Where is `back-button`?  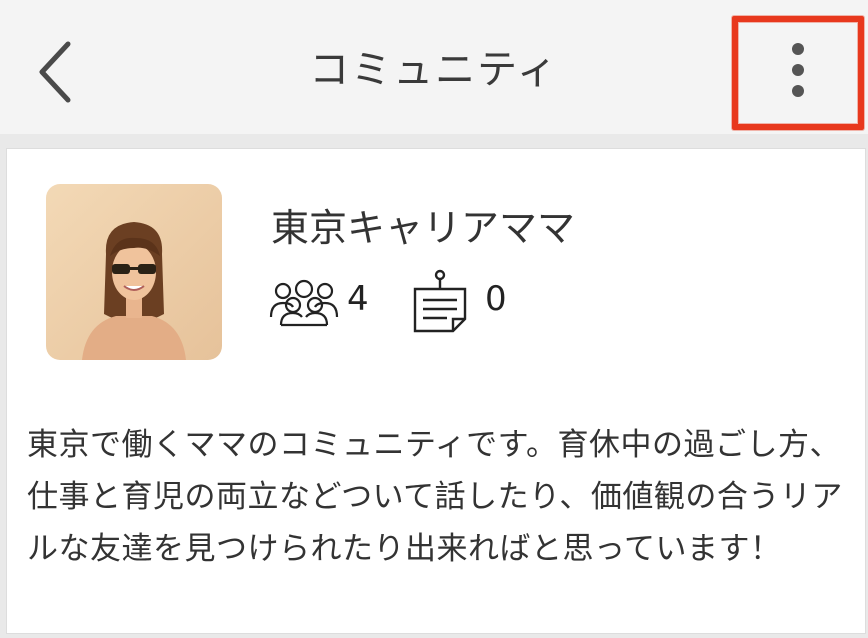
back-button is located at coordinates (56, 72).